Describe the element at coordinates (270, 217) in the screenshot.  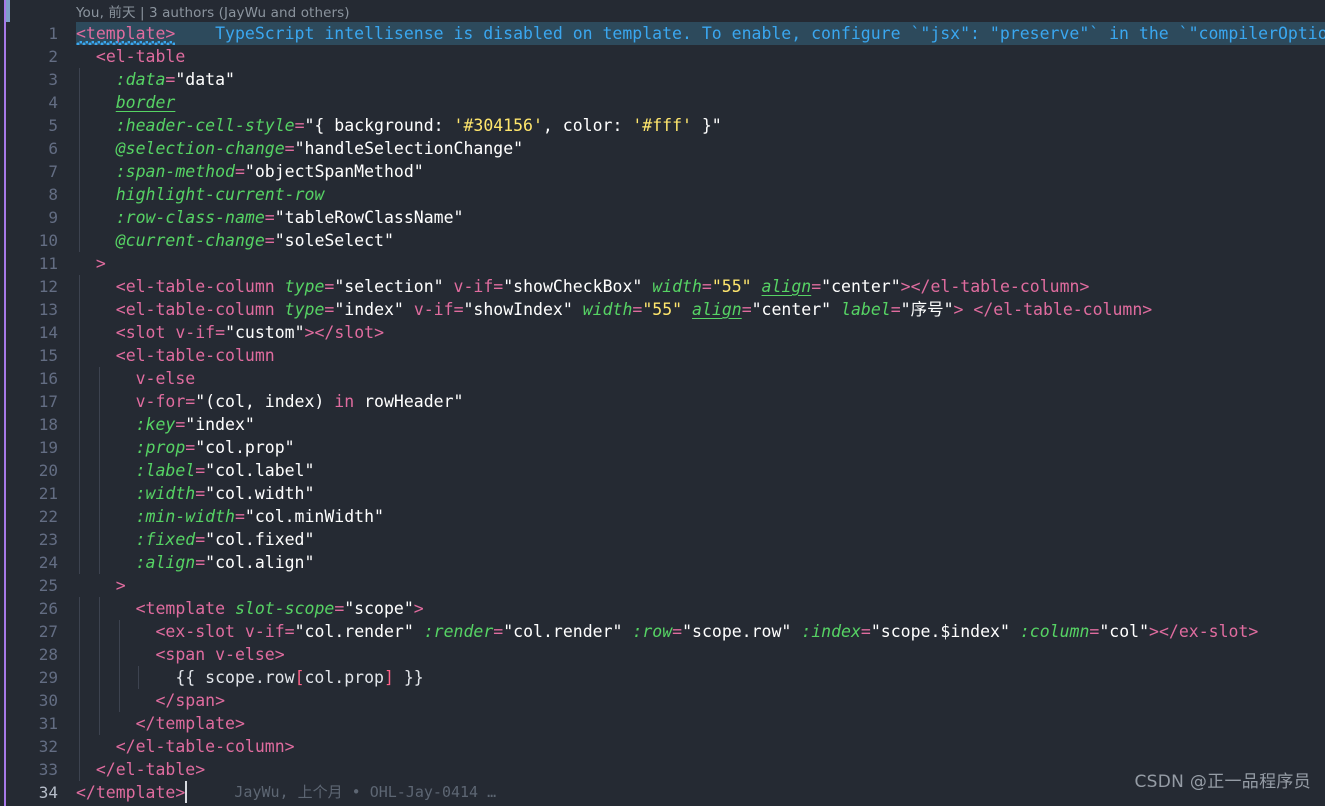
I see `code-line-text: :row-class-name="tableRowClassName"` at that location.